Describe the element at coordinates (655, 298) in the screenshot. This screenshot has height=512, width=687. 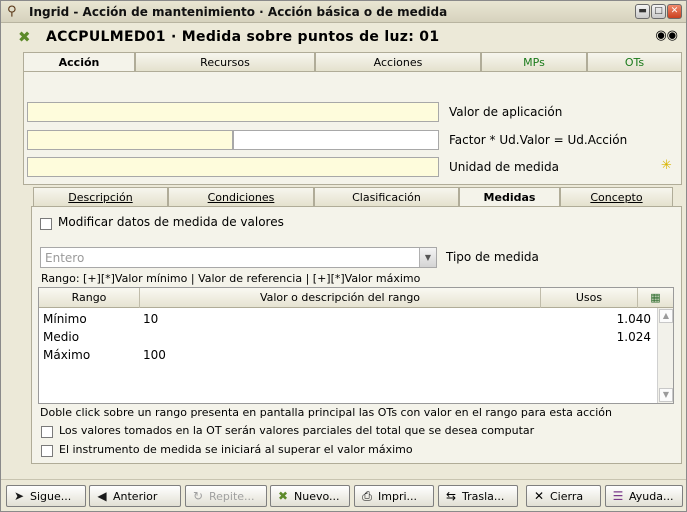
I see `excel-export-icon: ▦` at that location.